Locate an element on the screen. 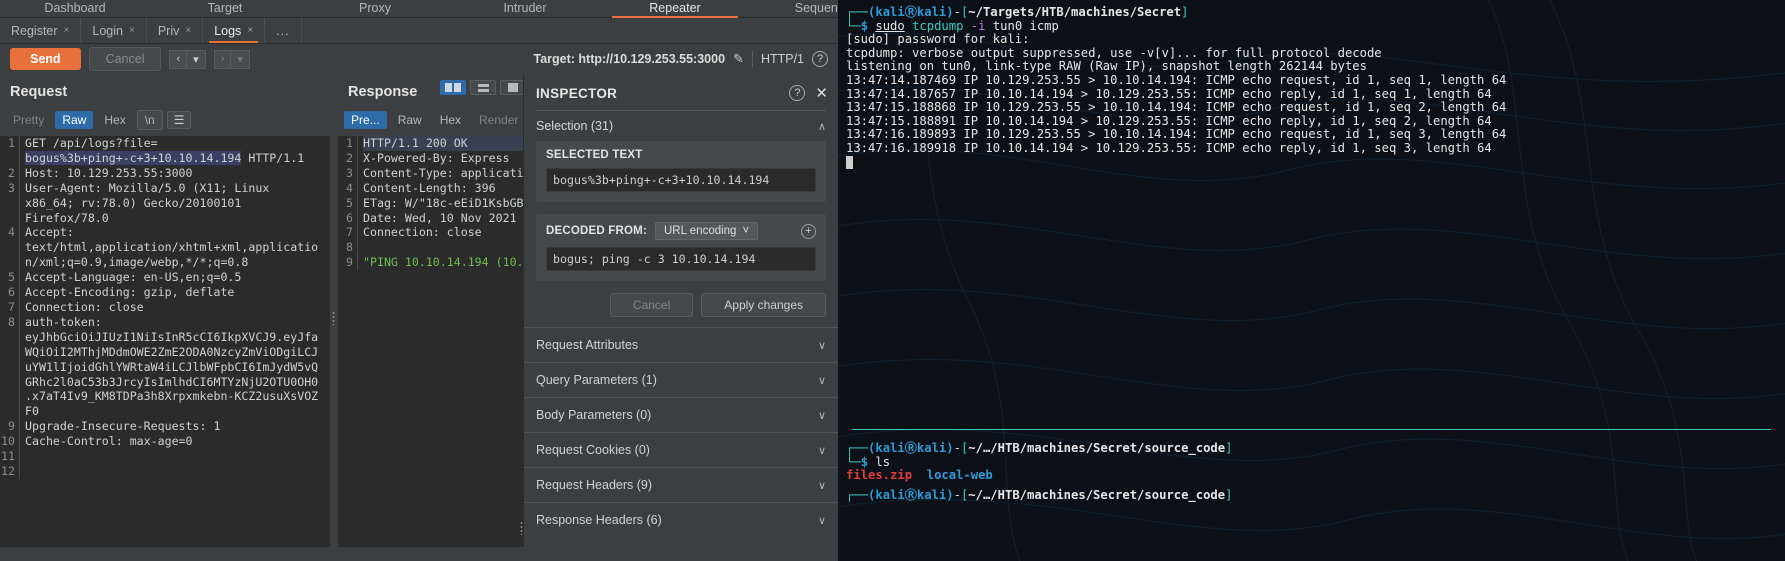  inspector-section-response-headers: Response Headers (6) ∨ is located at coordinates (681, 519).